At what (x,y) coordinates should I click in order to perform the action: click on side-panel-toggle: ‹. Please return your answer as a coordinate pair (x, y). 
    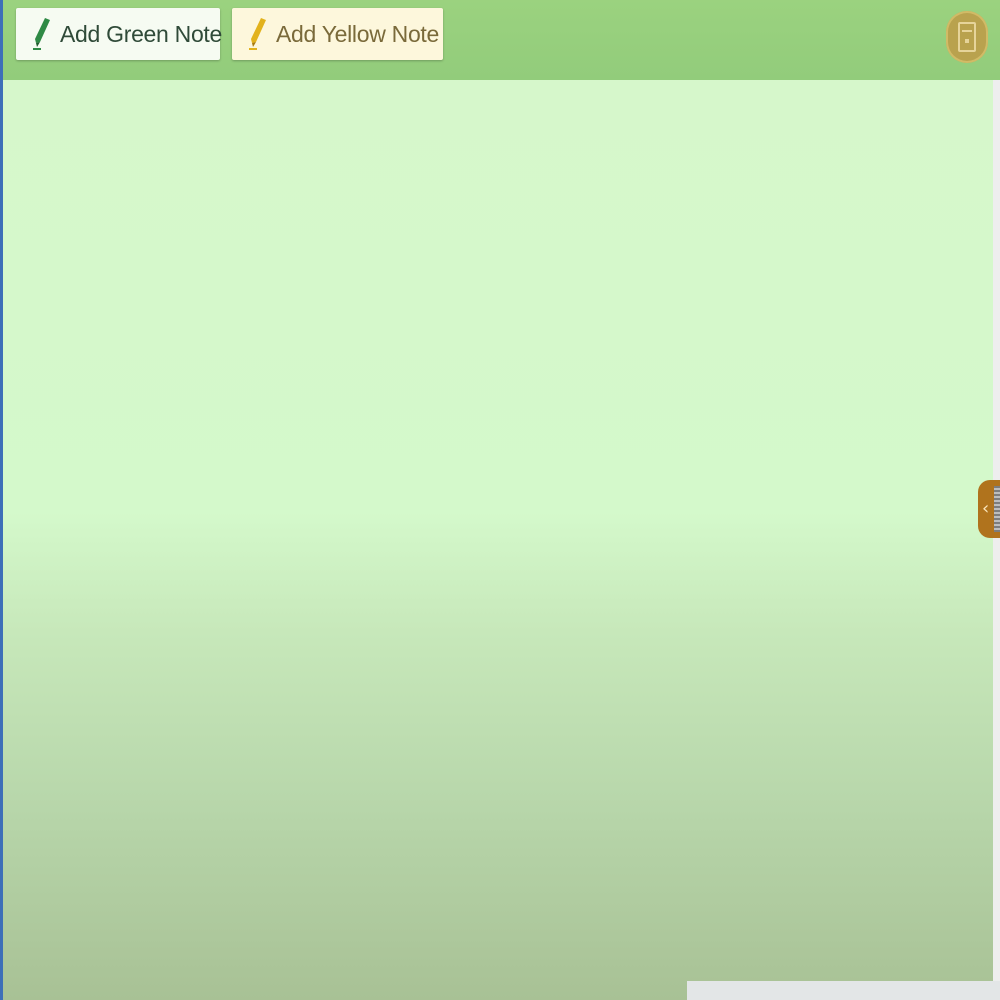
    Looking at the image, I should click on (989, 509).